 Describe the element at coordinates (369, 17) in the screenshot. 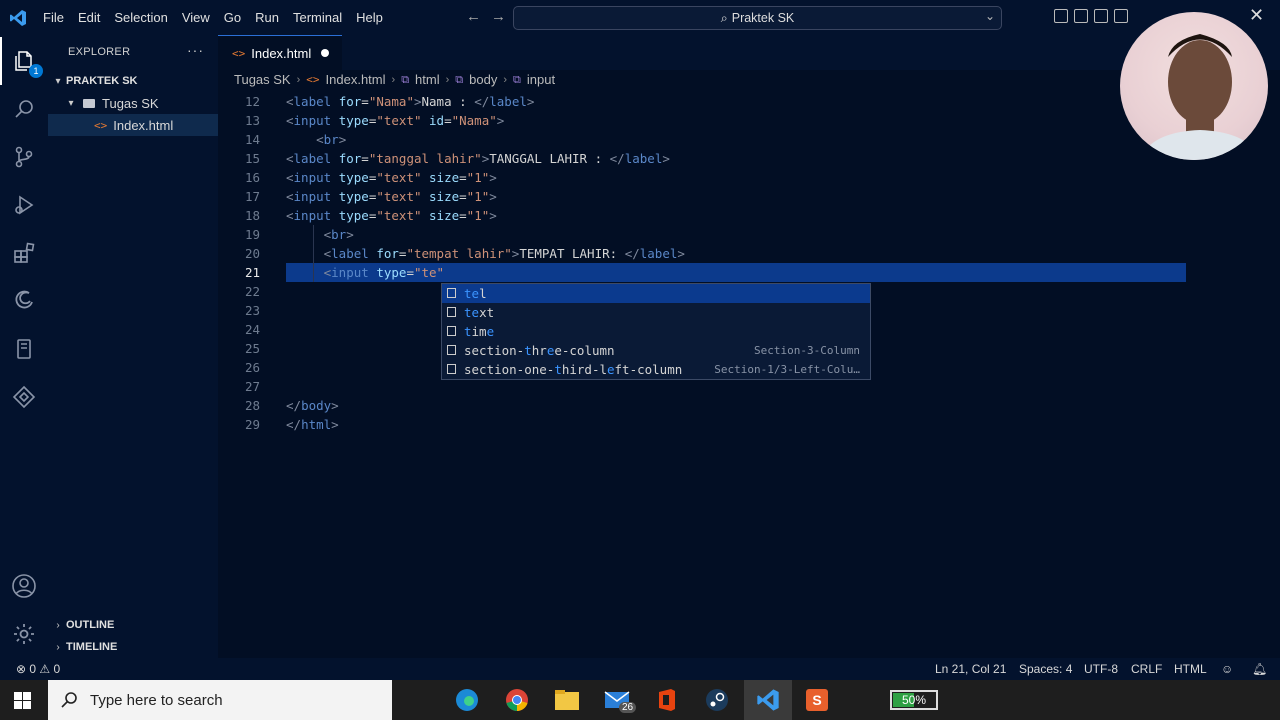

I see `menu-help: Help` at that location.